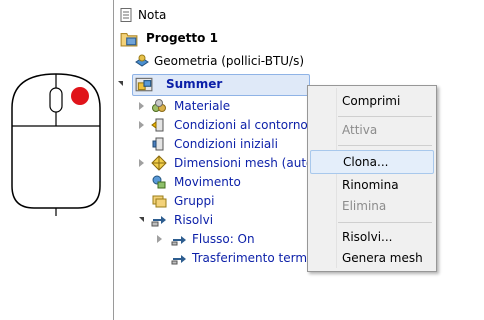 The image size is (484, 320). Describe the element at coordinates (159, 105) in the screenshot. I see `material-icon` at that location.